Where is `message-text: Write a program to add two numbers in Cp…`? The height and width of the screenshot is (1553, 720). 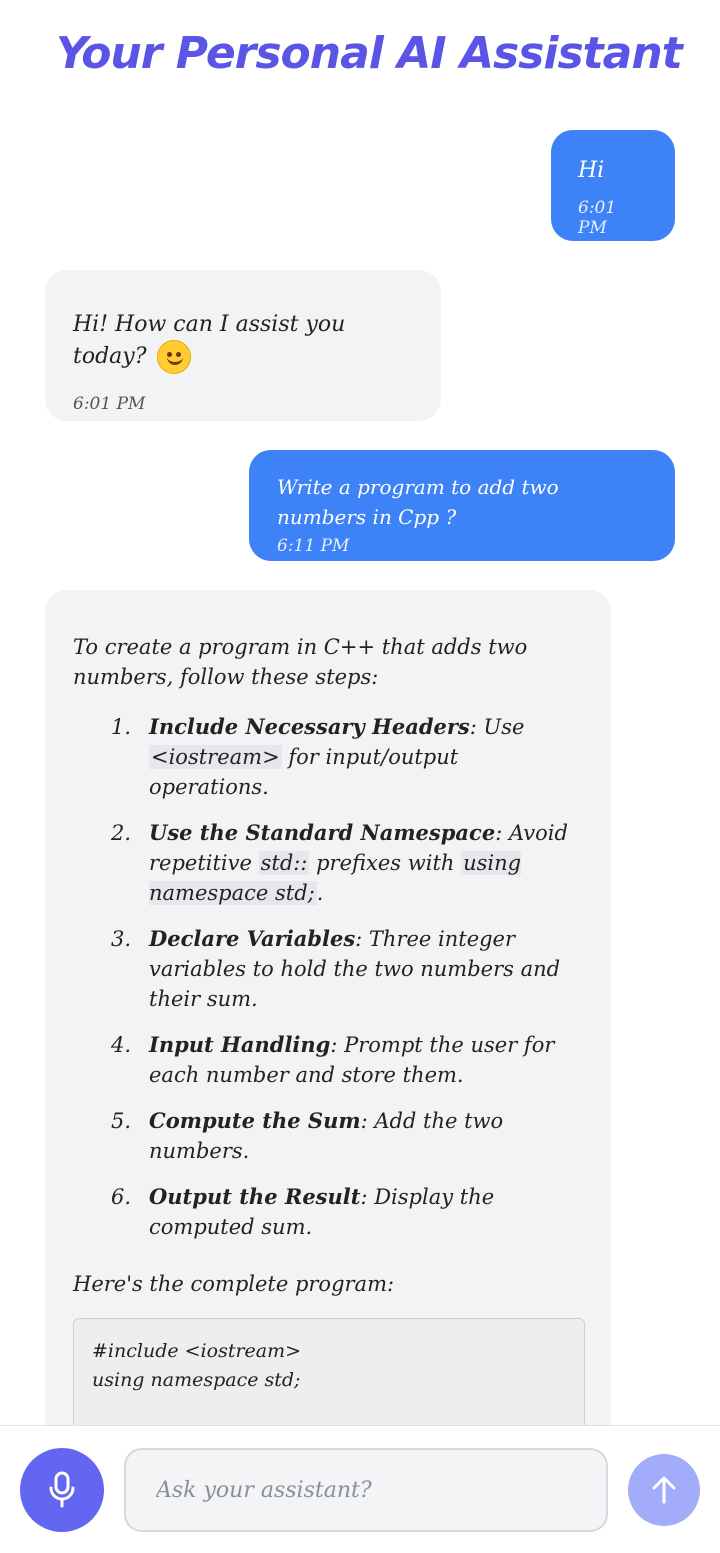 message-text: Write a program to add two numbers in Cp… is located at coordinates (418, 502).